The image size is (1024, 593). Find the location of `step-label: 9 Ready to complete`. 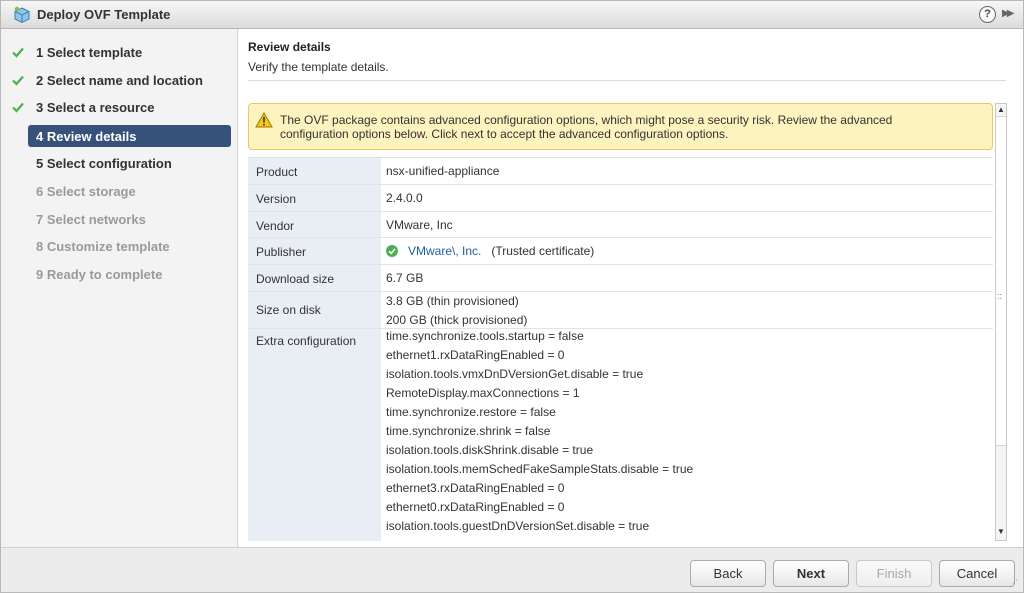

step-label: 9 Ready to complete is located at coordinates (99, 274).